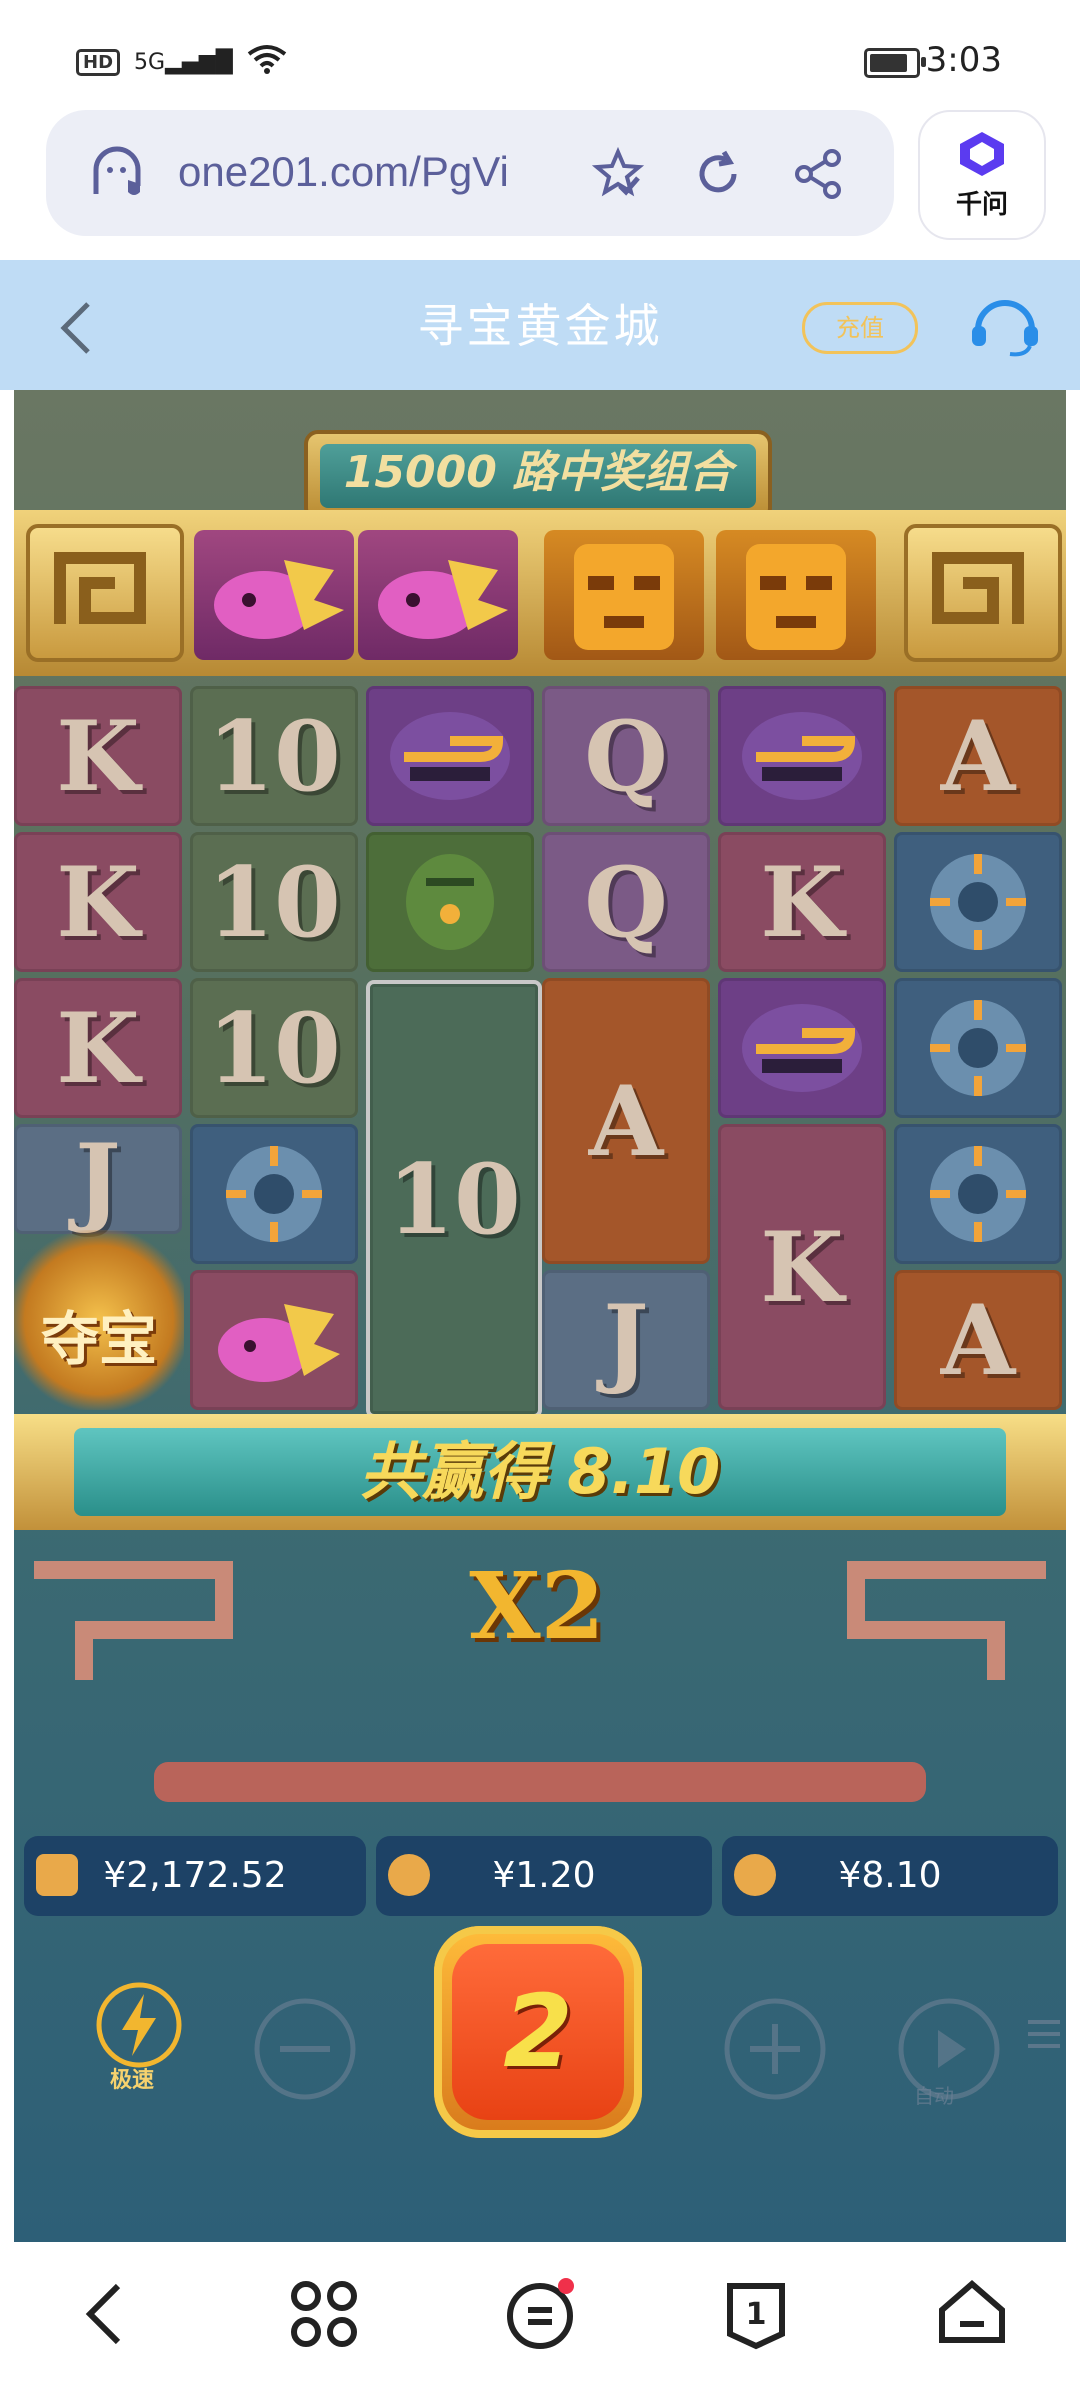 The image size is (1080, 2388). Describe the element at coordinates (963, 60) in the screenshot. I see `clock: 3:03` at that location.